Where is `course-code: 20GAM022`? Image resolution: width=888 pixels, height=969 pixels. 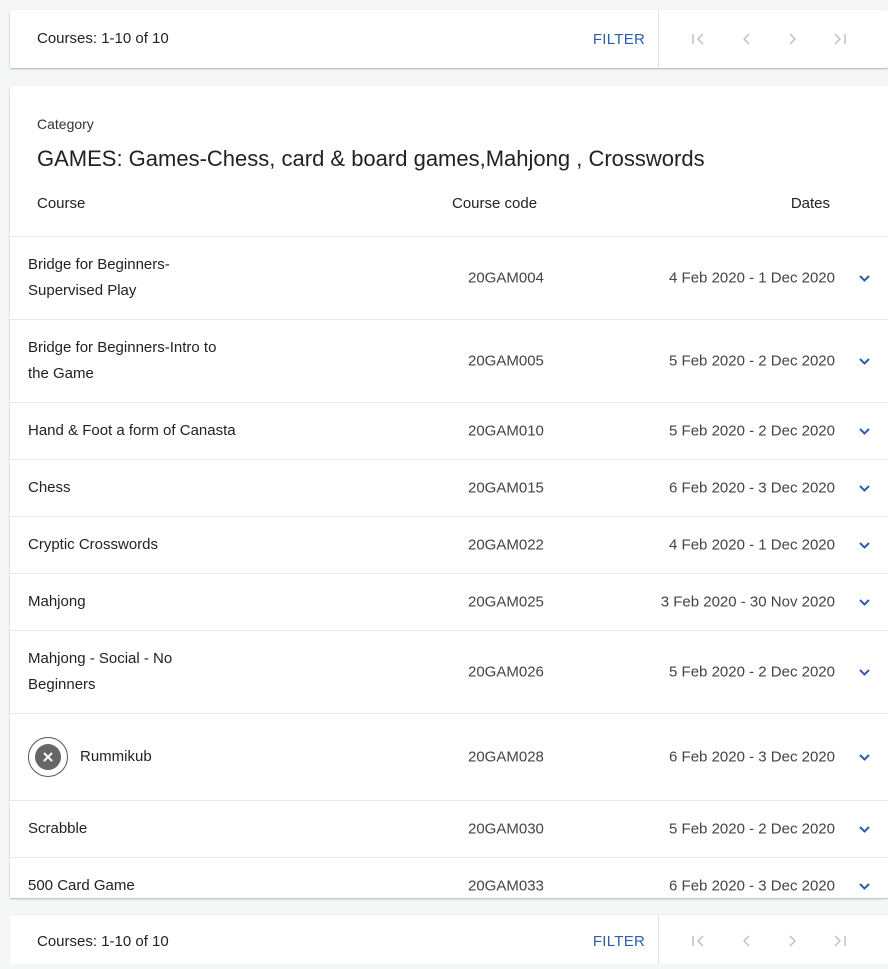
course-code: 20GAM022 is located at coordinates (506, 545).